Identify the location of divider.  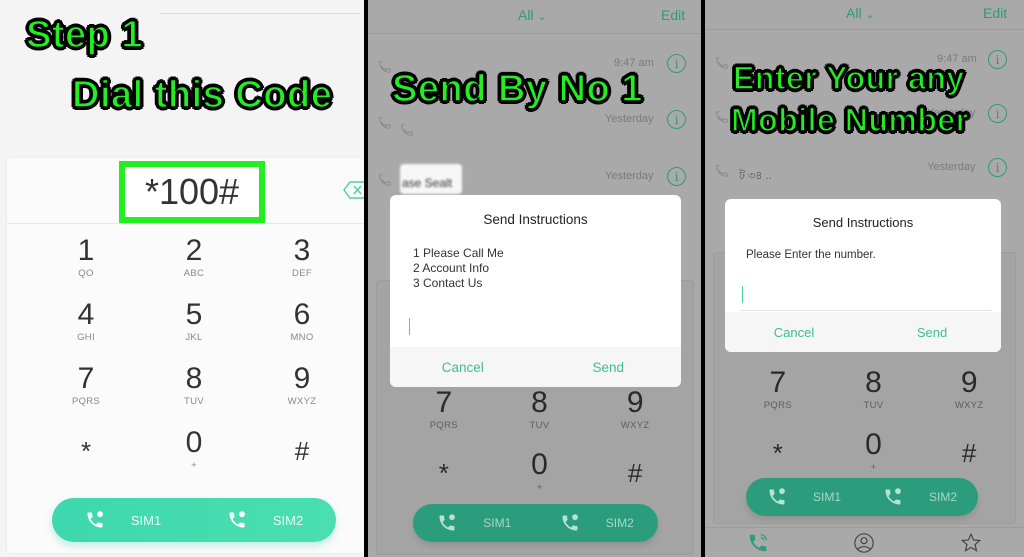
(260, 13).